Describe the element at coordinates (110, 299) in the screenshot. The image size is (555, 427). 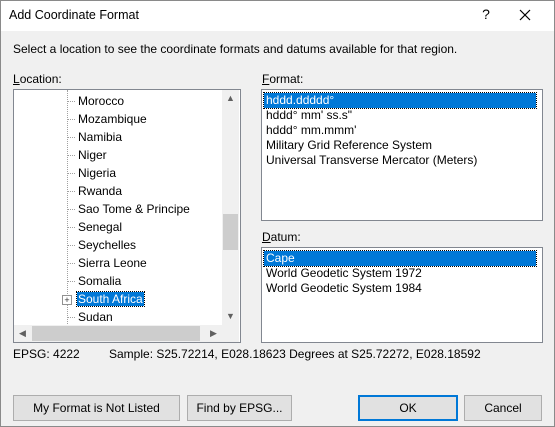
I see `tree-item-label: South Africa` at that location.